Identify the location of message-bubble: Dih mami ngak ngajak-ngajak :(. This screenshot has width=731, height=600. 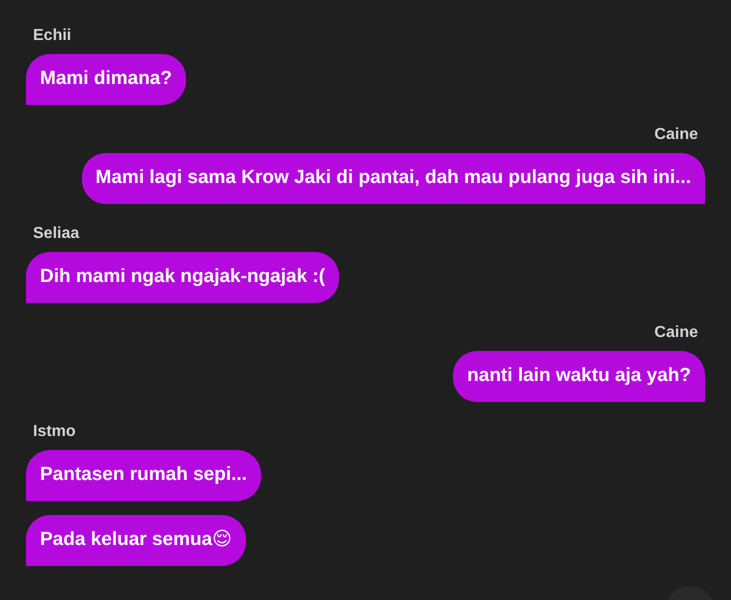
(183, 277).